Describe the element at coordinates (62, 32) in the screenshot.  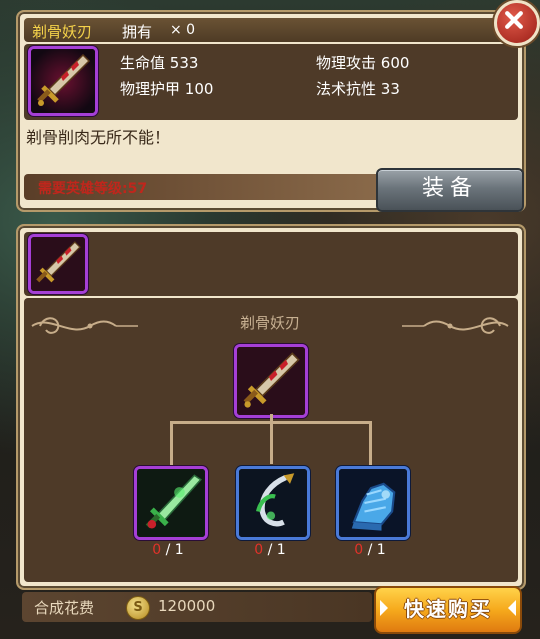
I see `item-name: 剃骨妖刃` at that location.